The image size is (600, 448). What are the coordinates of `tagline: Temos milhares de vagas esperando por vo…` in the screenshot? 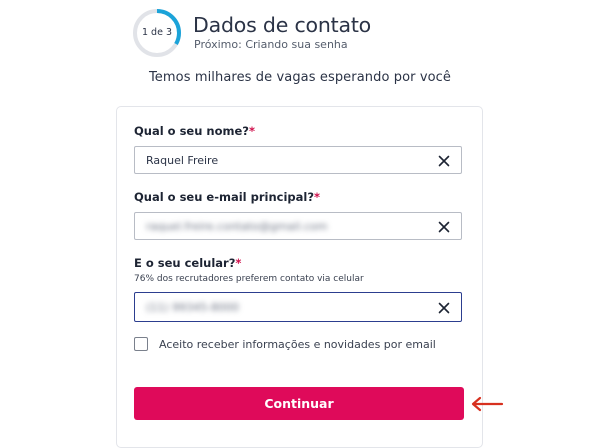 It's located at (300, 77).